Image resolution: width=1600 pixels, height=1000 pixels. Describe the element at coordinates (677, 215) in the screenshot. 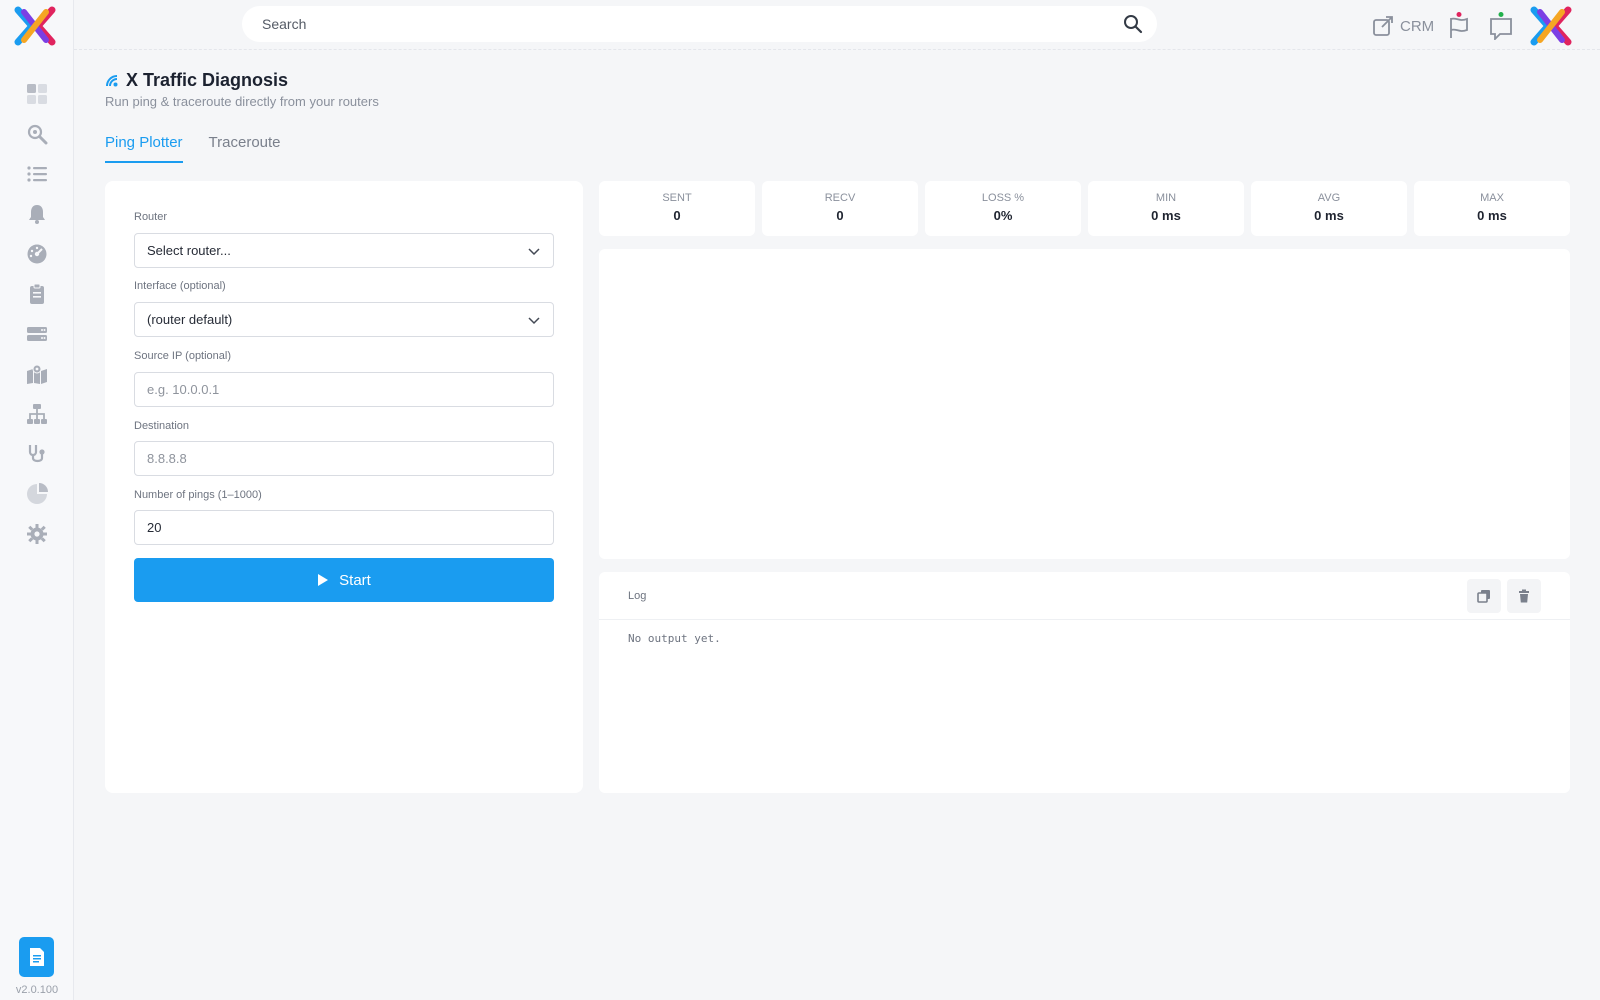

I see `stat-sent-value: 0` at that location.